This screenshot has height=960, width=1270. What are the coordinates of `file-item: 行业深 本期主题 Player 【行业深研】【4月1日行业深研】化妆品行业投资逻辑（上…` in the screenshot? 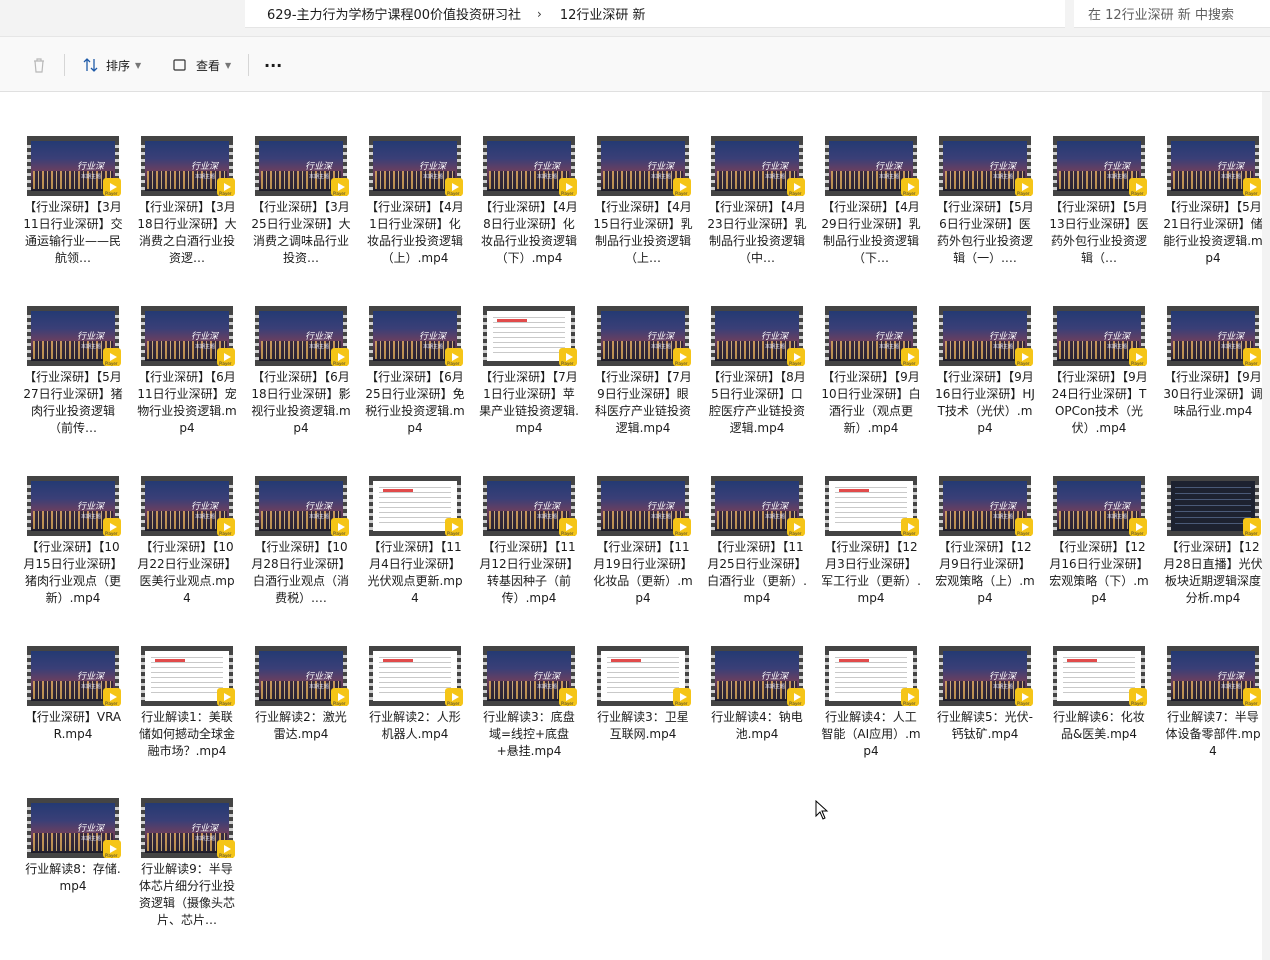 It's located at (415, 216).